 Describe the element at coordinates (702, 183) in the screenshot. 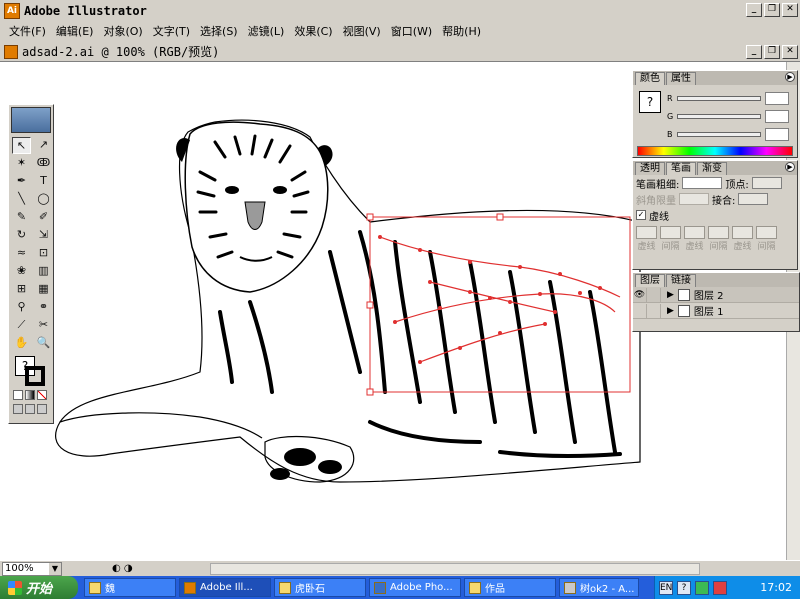

I see `stroke-weight-input` at that location.